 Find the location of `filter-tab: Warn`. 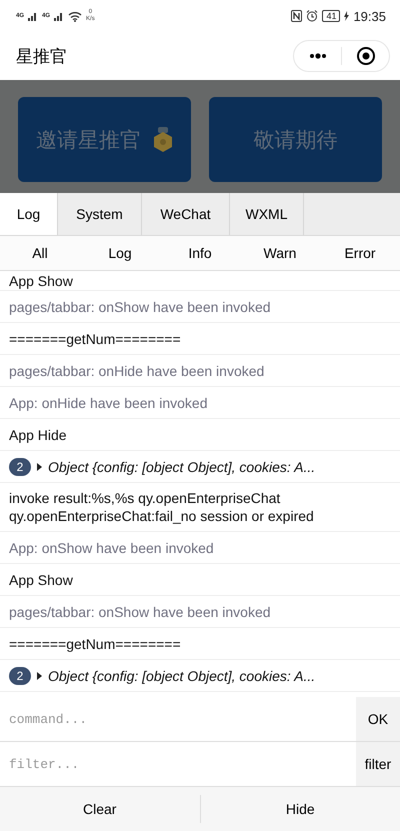

filter-tab: Warn is located at coordinates (280, 253).